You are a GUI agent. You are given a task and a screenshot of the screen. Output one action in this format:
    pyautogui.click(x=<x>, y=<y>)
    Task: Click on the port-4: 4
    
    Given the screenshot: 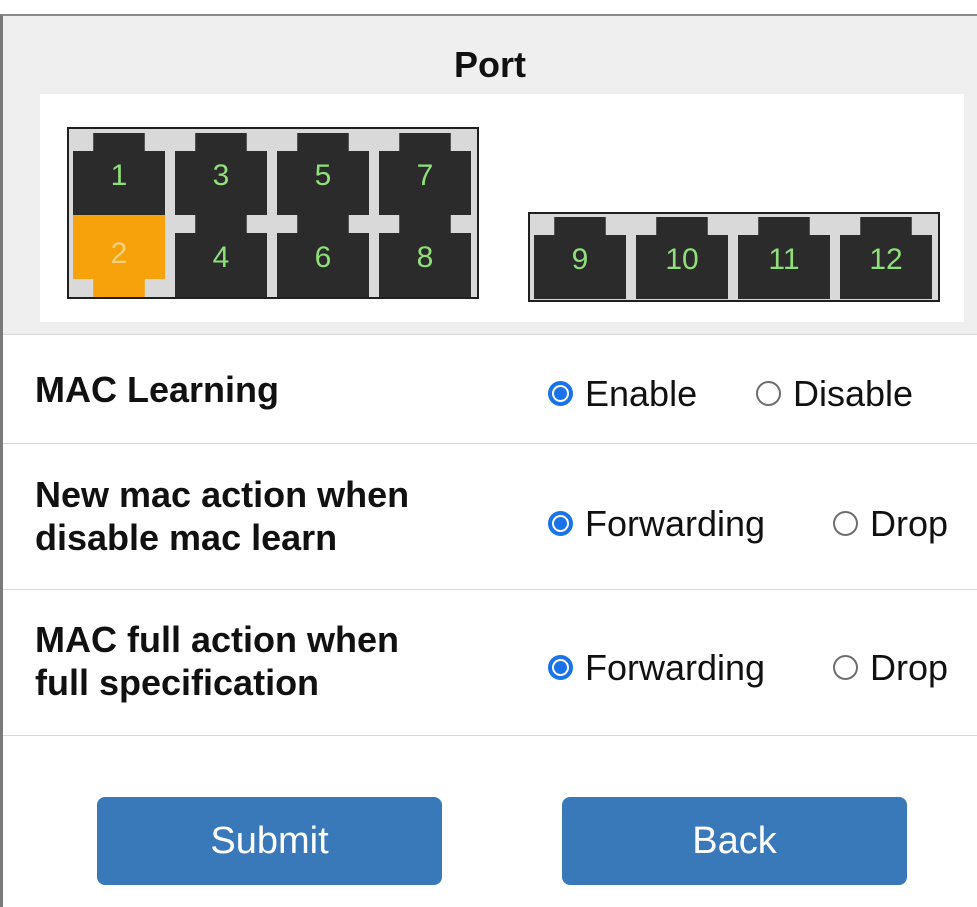 What is the action you would take?
    pyautogui.click(x=221, y=256)
    